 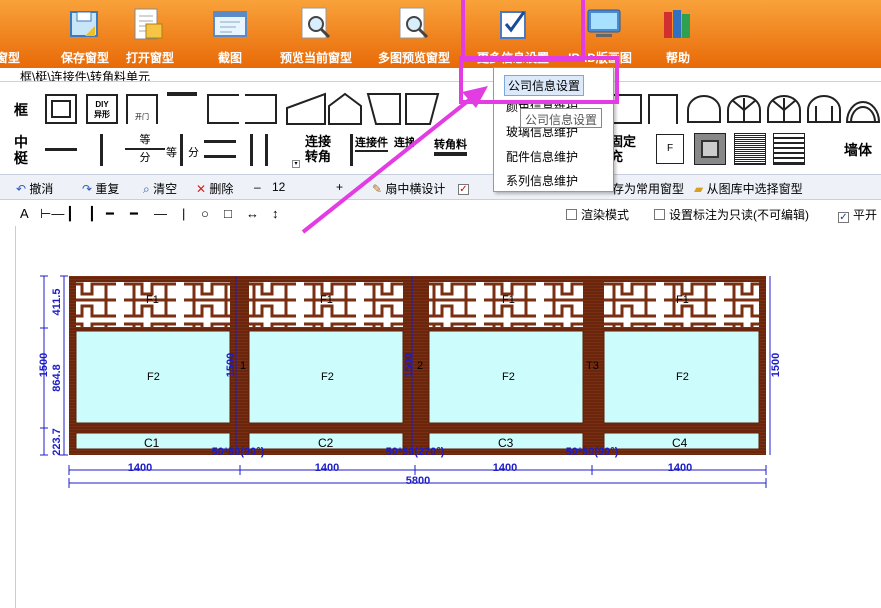 I want to click on dim-total-height: 1500, so click(x=44, y=365).